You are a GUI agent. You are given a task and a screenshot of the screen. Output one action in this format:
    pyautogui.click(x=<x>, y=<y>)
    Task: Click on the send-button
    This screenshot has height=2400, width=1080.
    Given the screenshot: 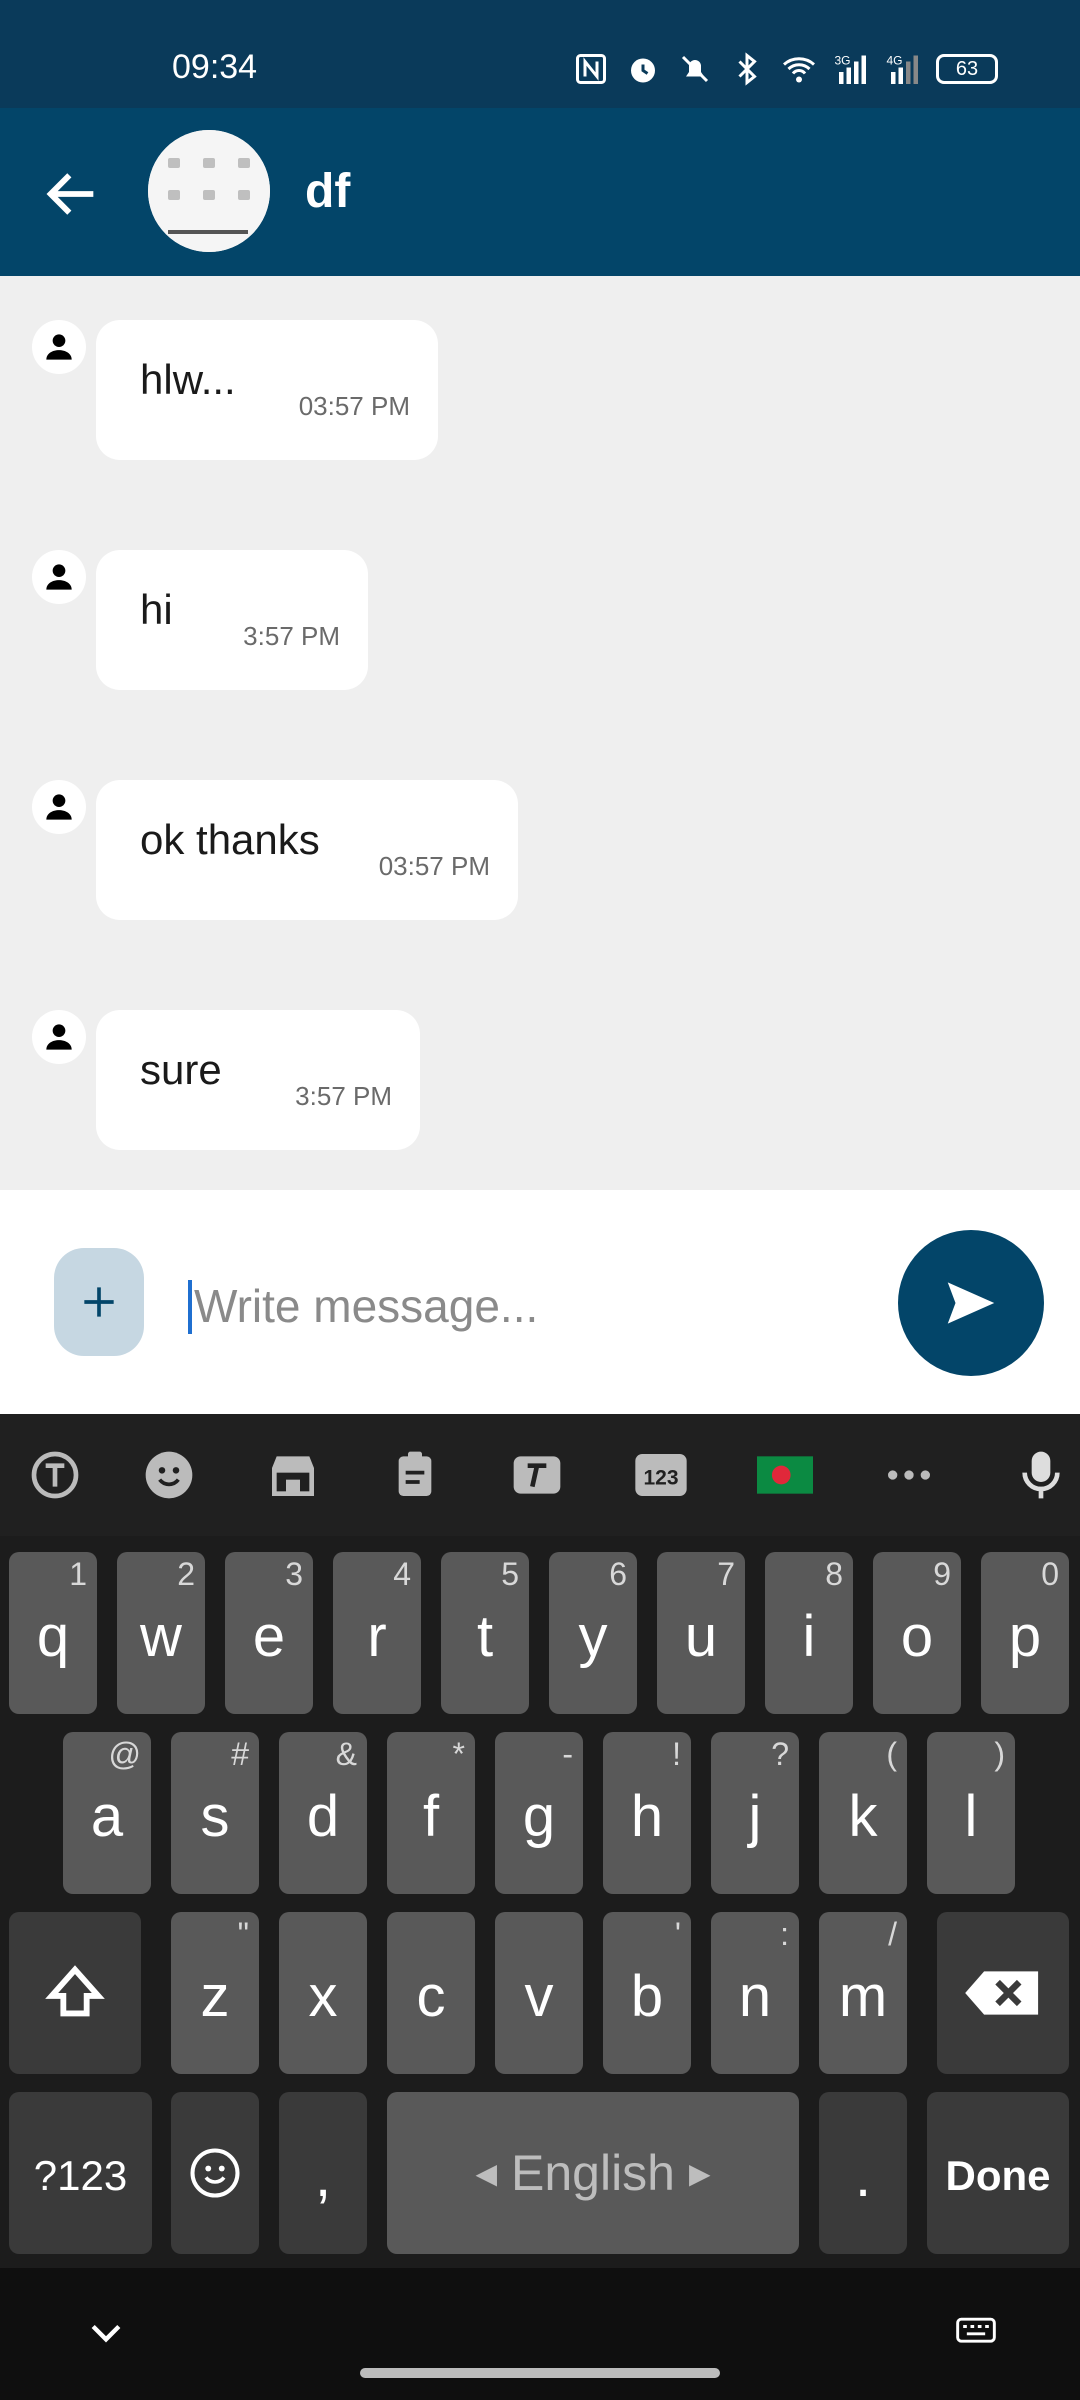 What is the action you would take?
    pyautogui.click(x=971, y=1303)
    